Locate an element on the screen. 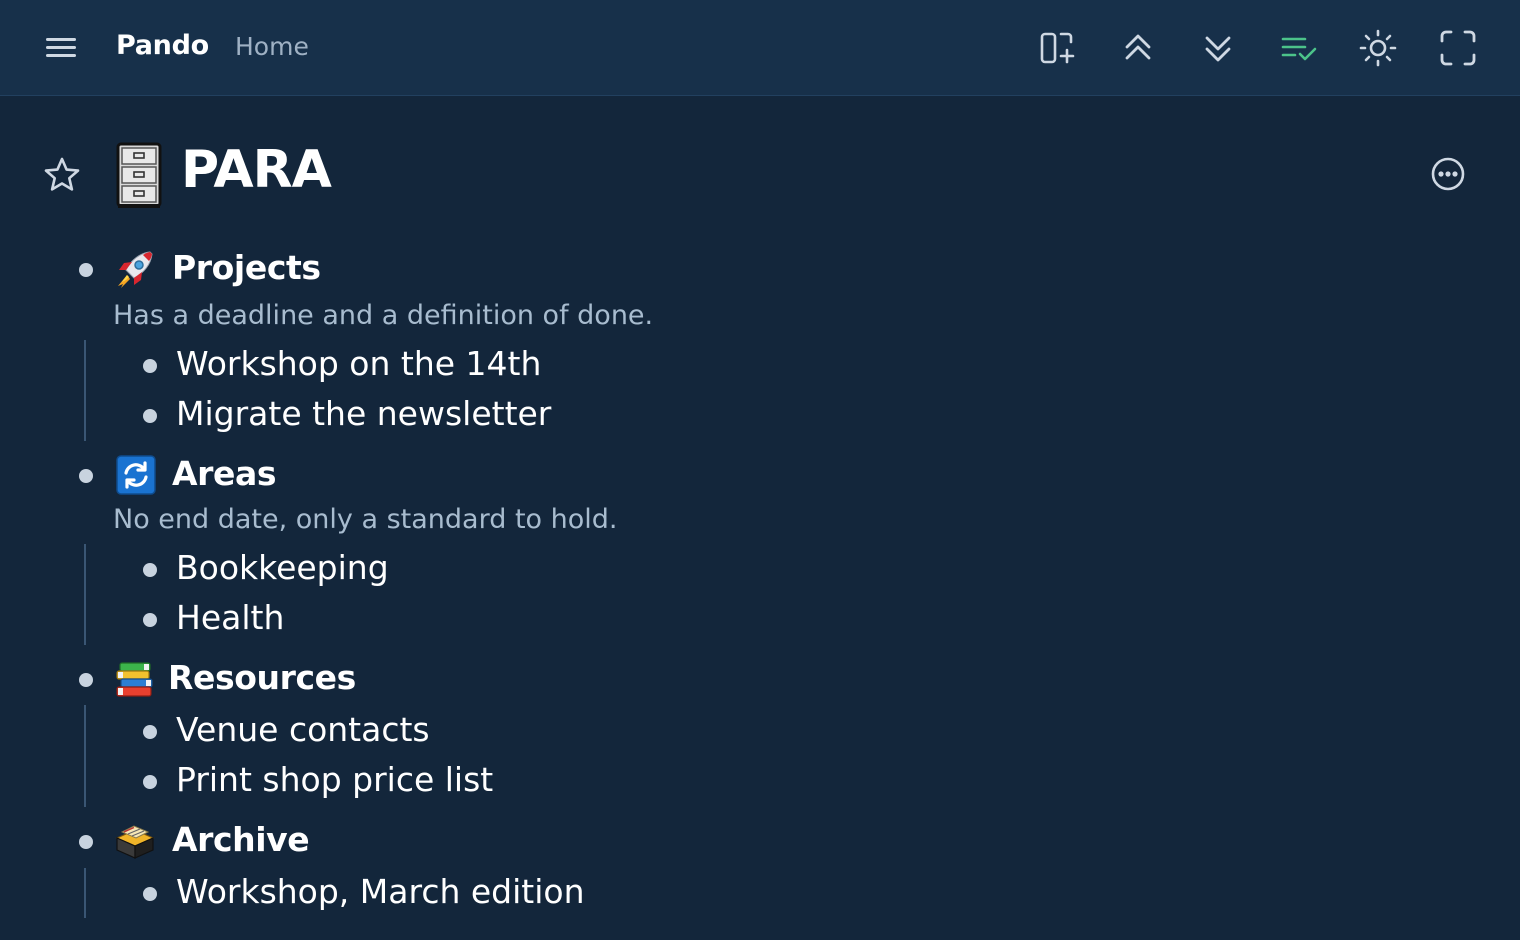 This screenshot has height=940, width=1520. page-title: PARA is located at coordinates (256, 170).